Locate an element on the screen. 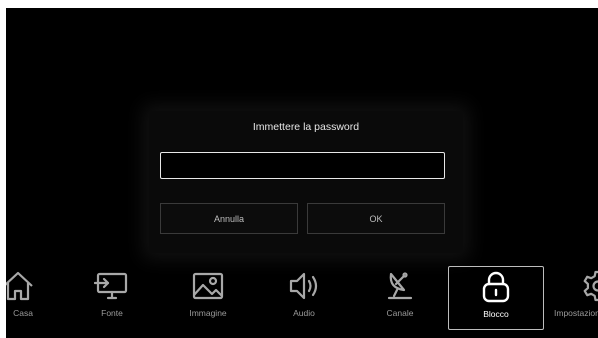  password-input is located at coordinates (302, 165).